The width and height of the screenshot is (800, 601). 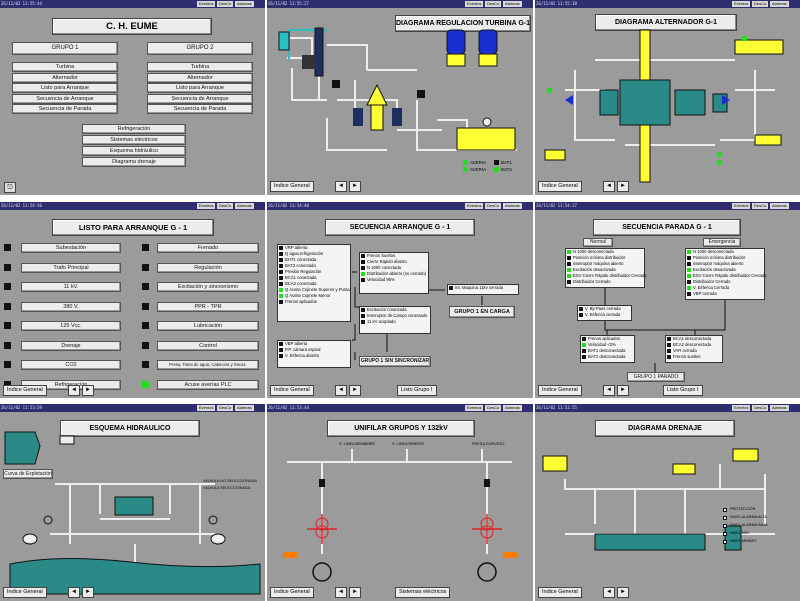 I want to click on general-menu-item: Sistemas eléctricos, so click(x=134, y=140).